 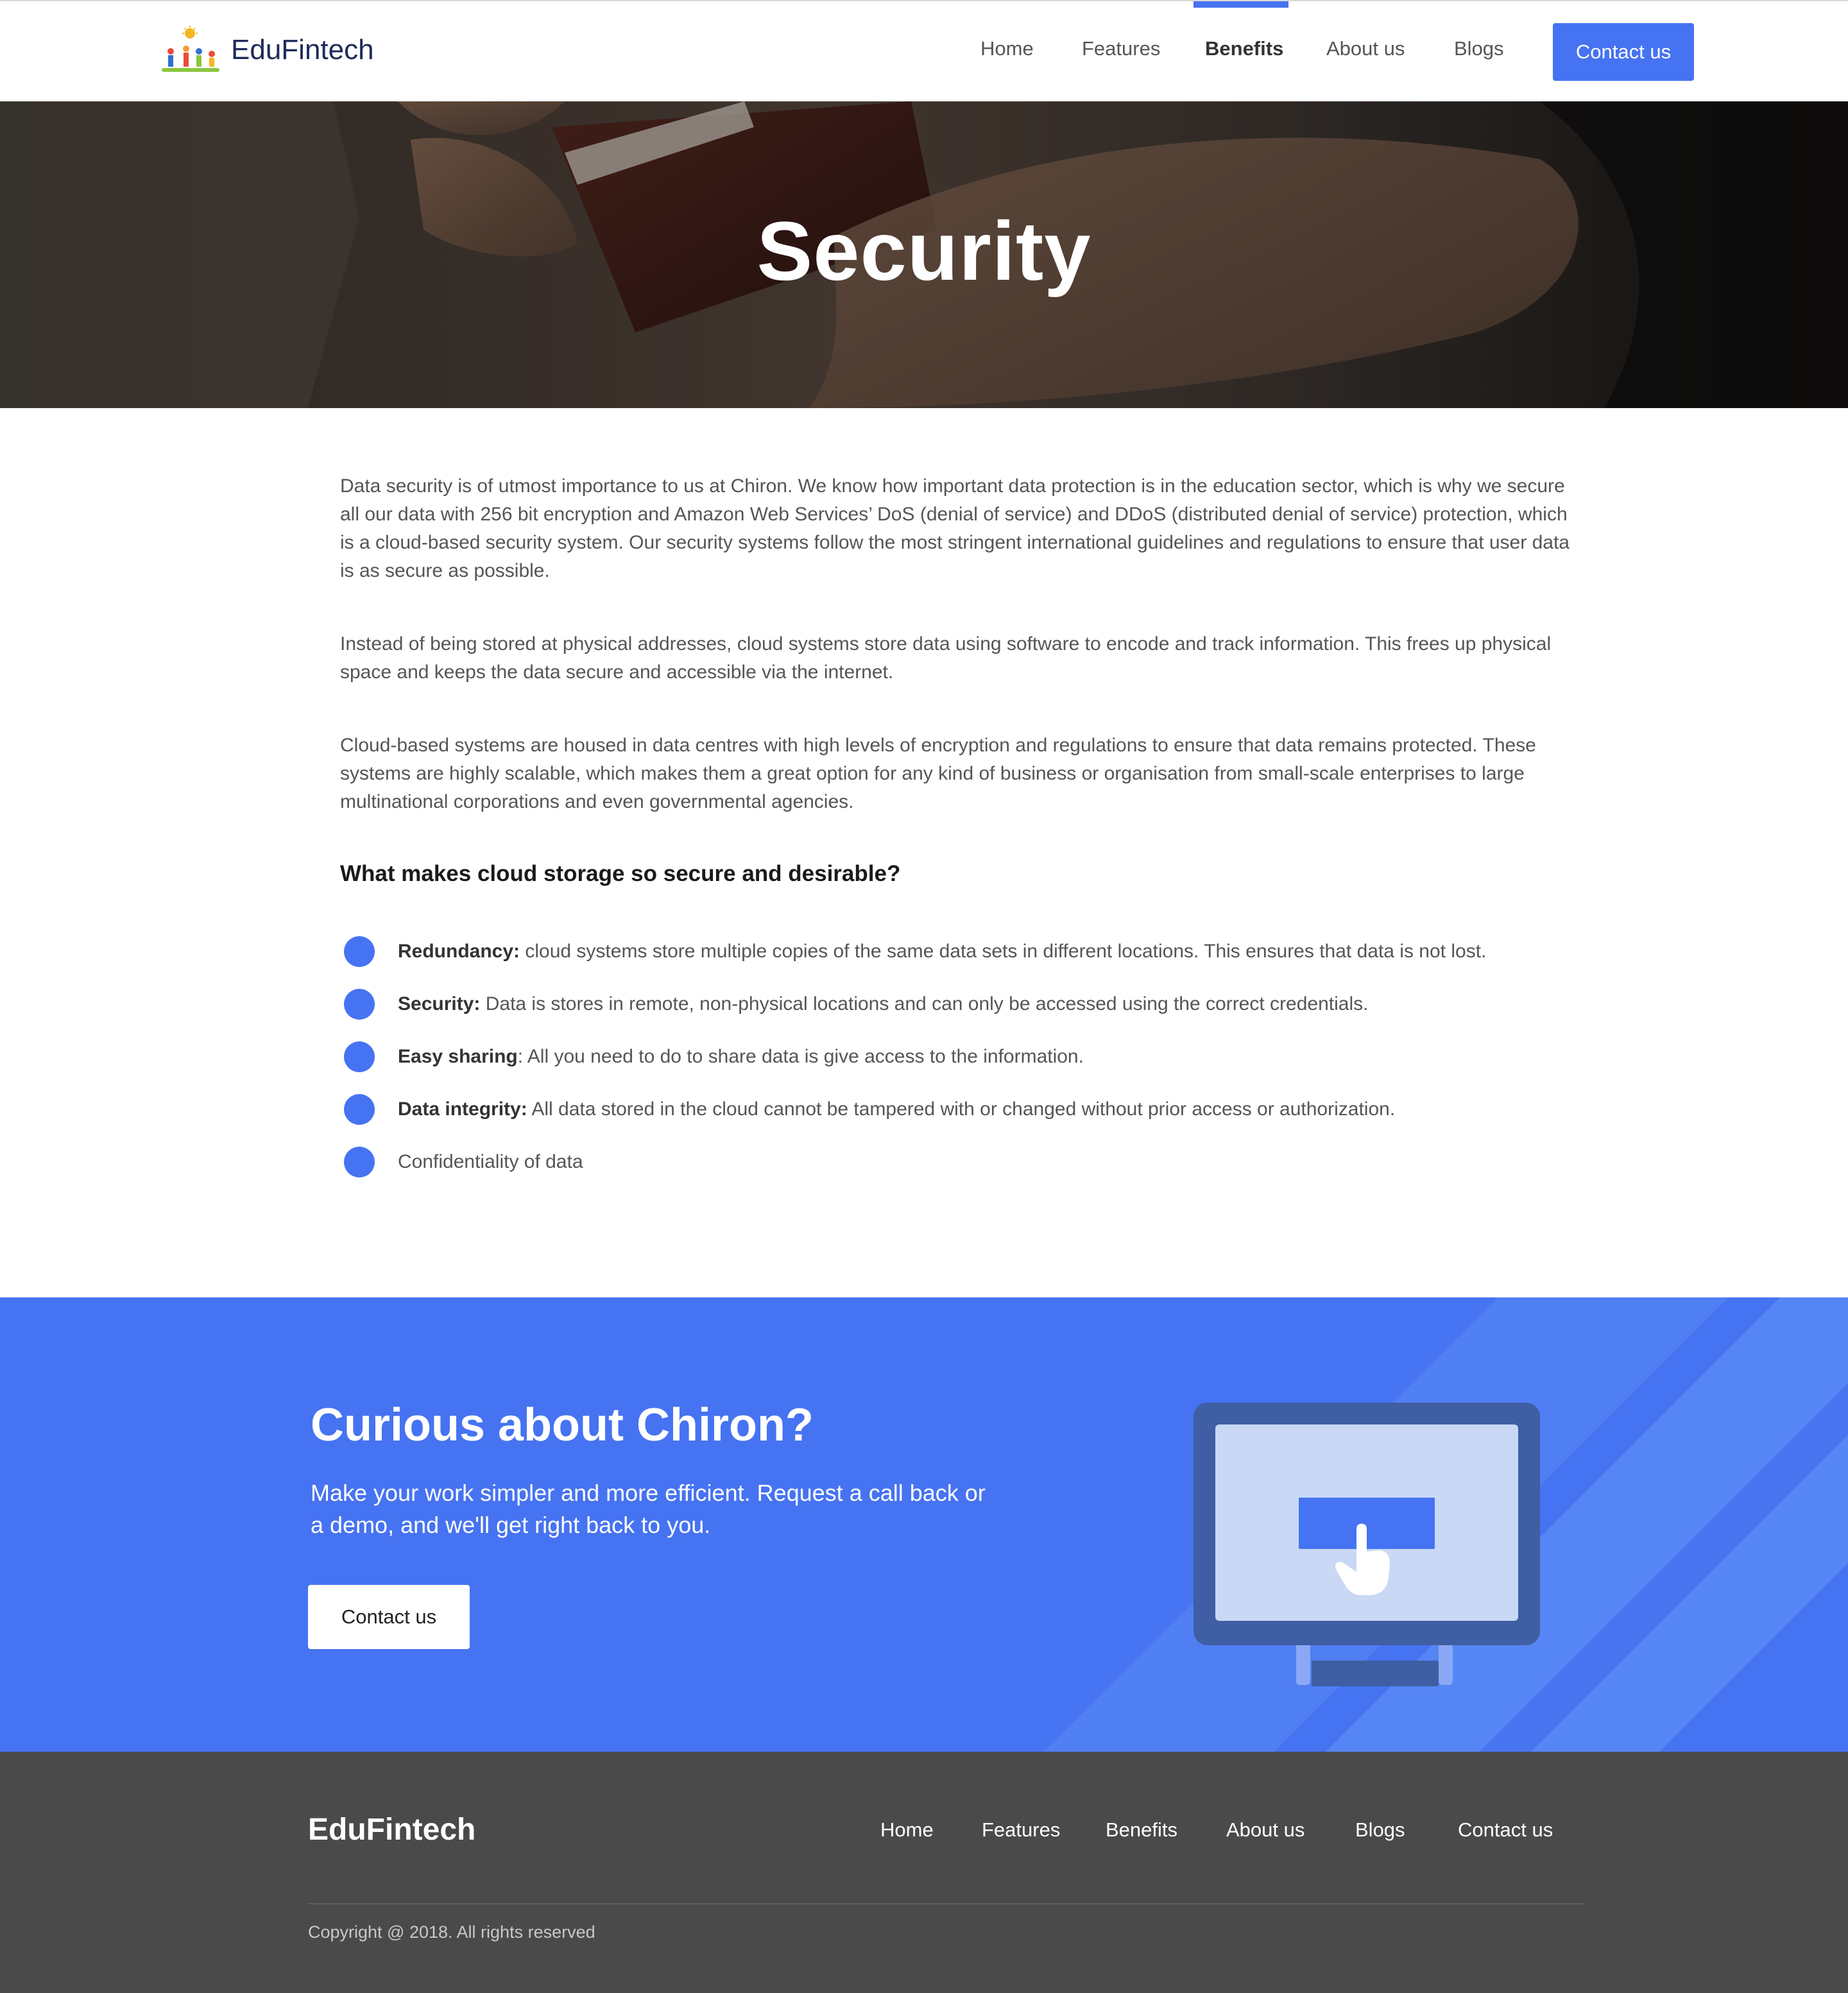 I want to click on nav-features: Features, so click(x=1121, y=48).